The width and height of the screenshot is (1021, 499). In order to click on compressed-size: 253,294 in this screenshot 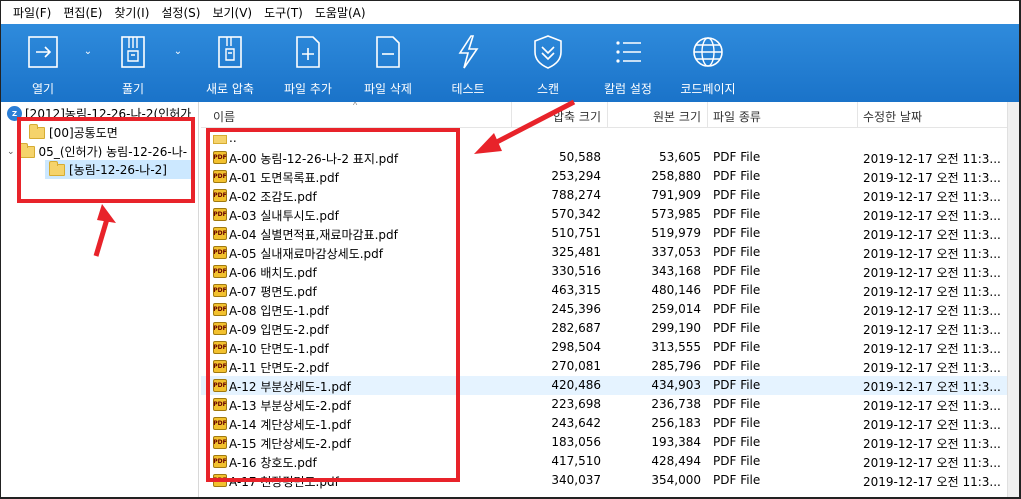, I will do `click(576, 176)`.